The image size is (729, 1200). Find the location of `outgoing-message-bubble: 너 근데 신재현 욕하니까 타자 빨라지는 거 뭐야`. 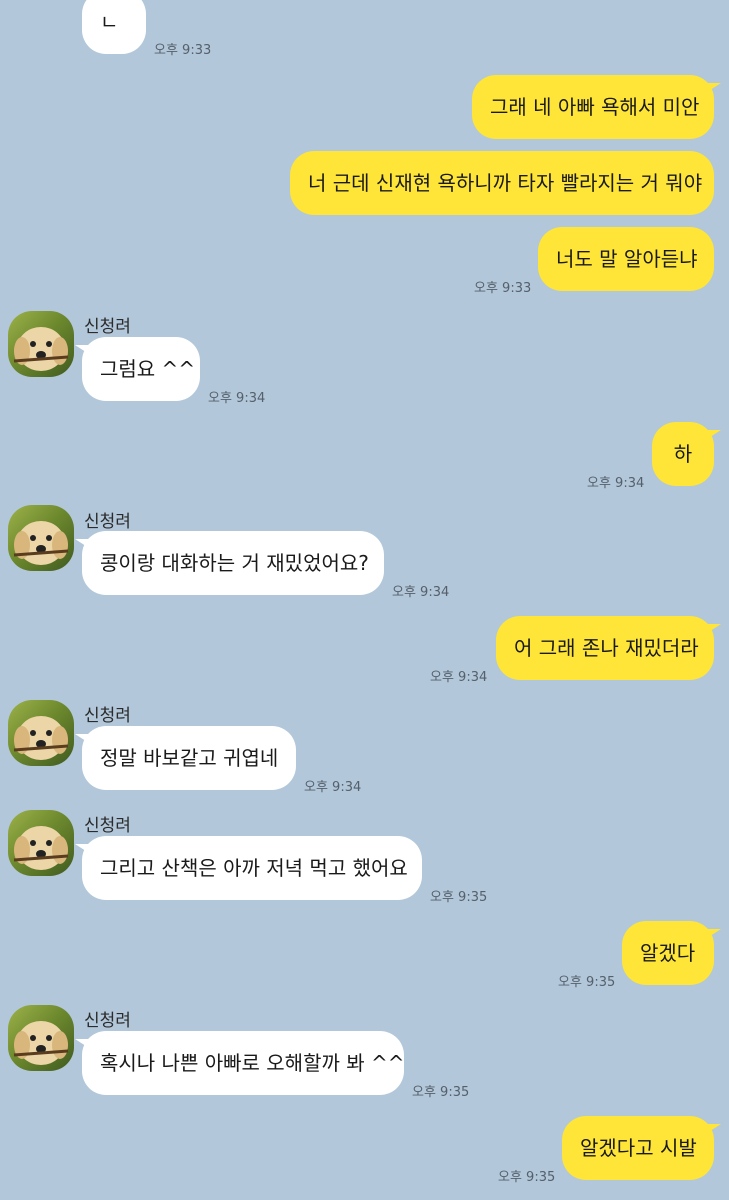

outgoing-message-bubble: 너 근데 신재현 욕하니까 타자 빨라지는 거 뭐야 is located at coordinates (502, 183).